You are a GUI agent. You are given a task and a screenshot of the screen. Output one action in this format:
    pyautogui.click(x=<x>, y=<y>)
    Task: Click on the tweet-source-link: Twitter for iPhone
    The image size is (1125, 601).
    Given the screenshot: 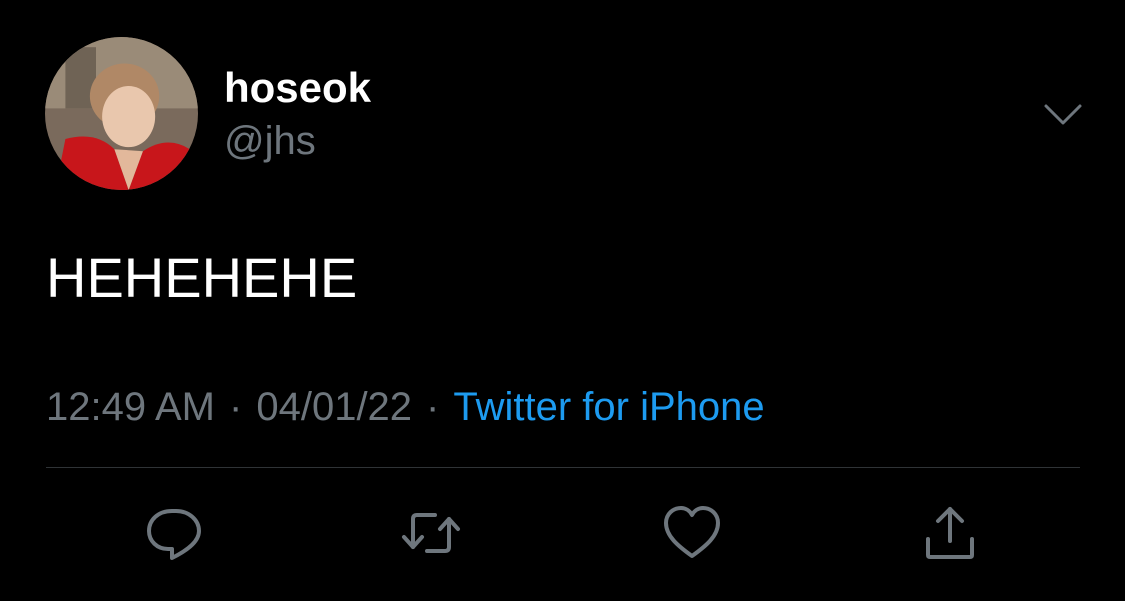 What is the action you would take?
    pyautogui.click(x=608, y=407)
    